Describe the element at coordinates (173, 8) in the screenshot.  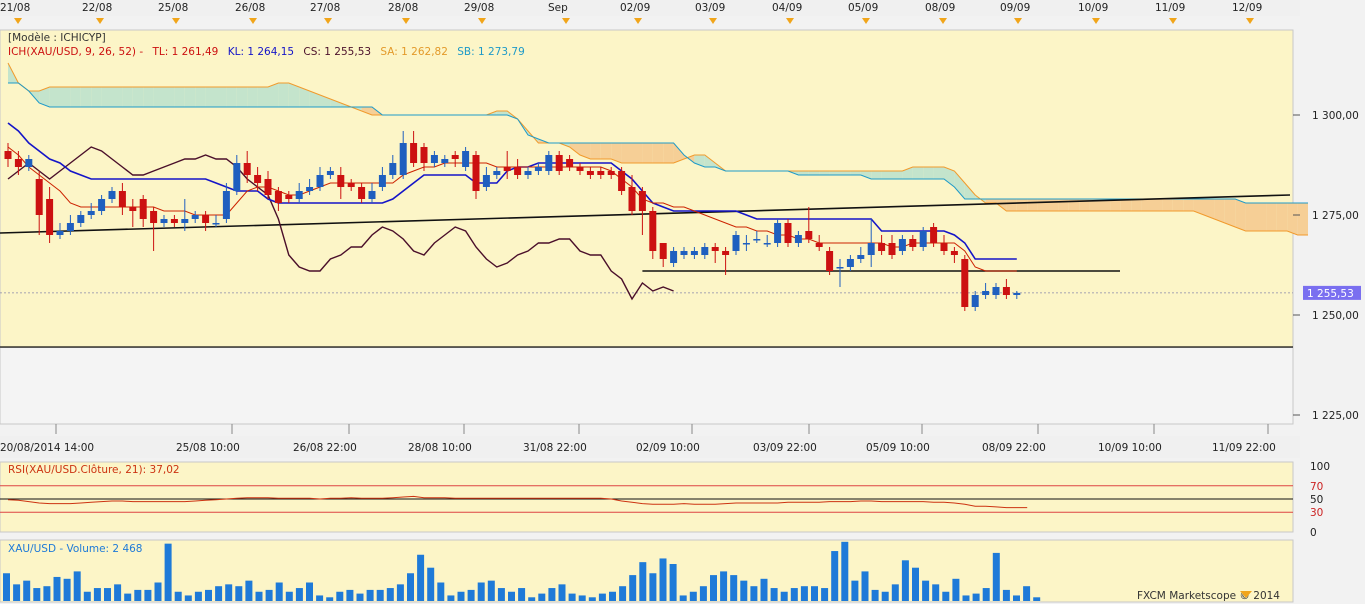
I see `top-date-label: 25/08` at that location.